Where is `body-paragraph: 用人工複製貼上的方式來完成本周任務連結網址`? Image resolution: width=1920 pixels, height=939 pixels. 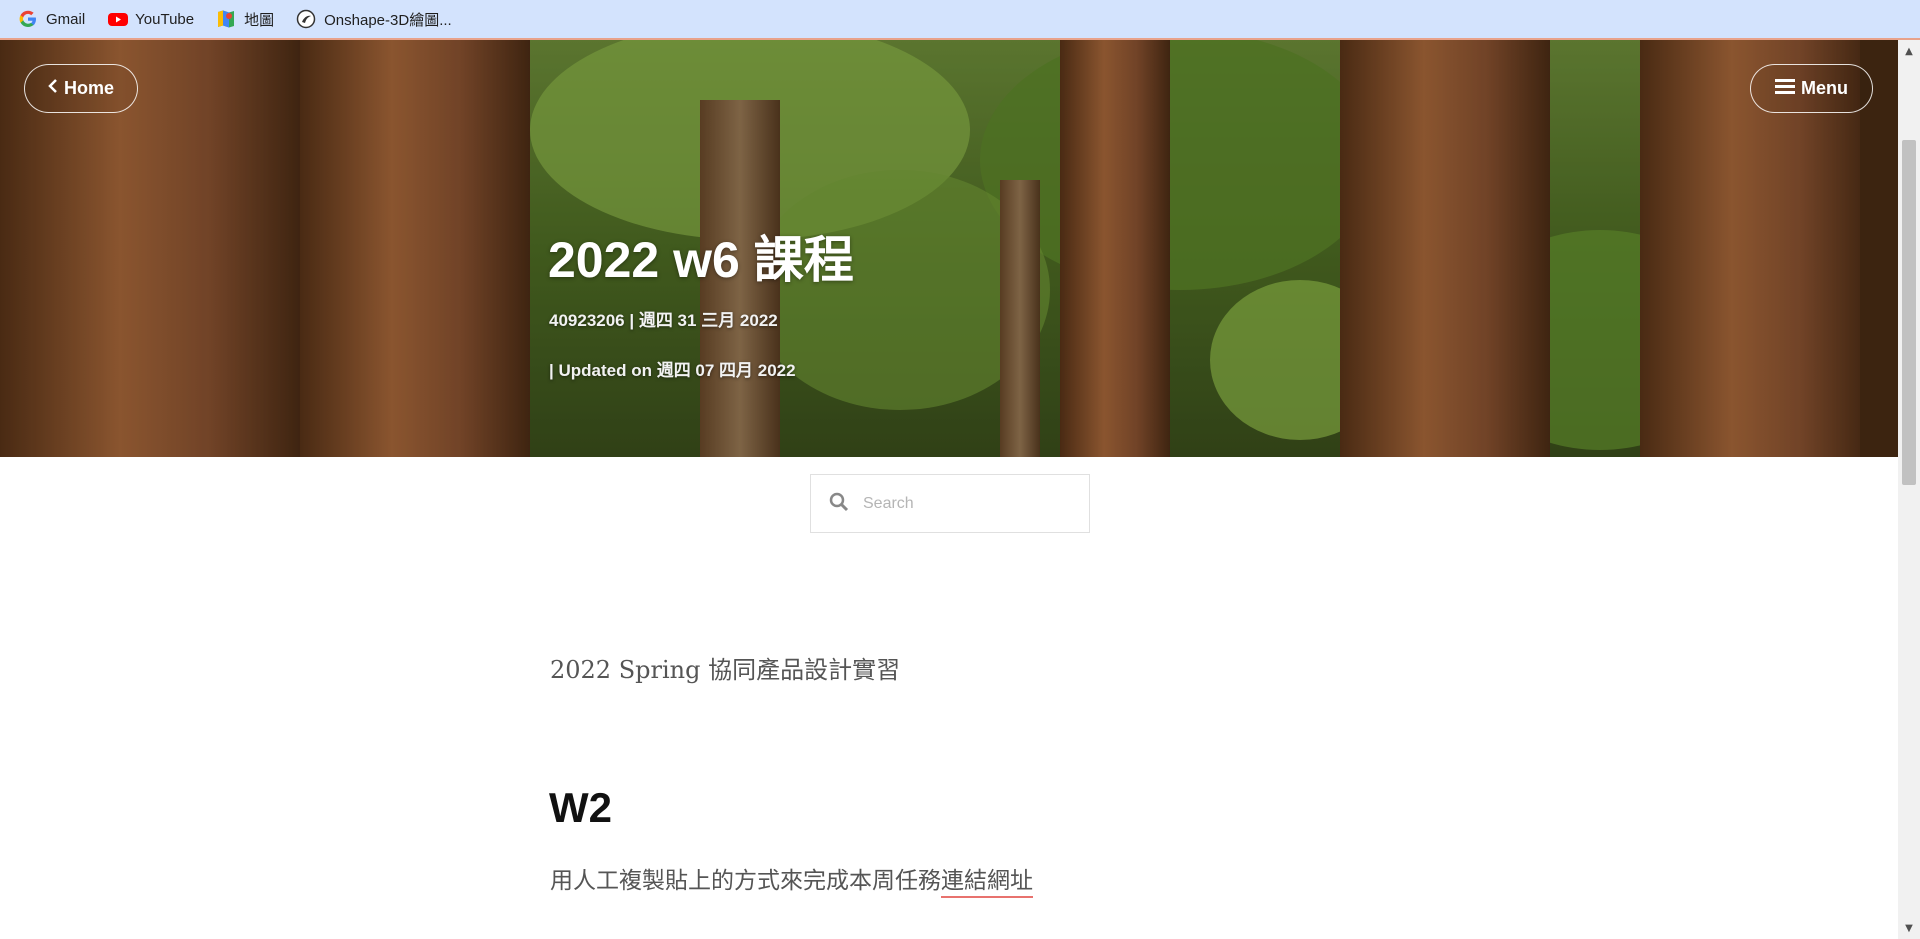
body-paragraph: 用人工複製貼上的方式來完成本周任務連結網址 is located at coordinates (791, 879).